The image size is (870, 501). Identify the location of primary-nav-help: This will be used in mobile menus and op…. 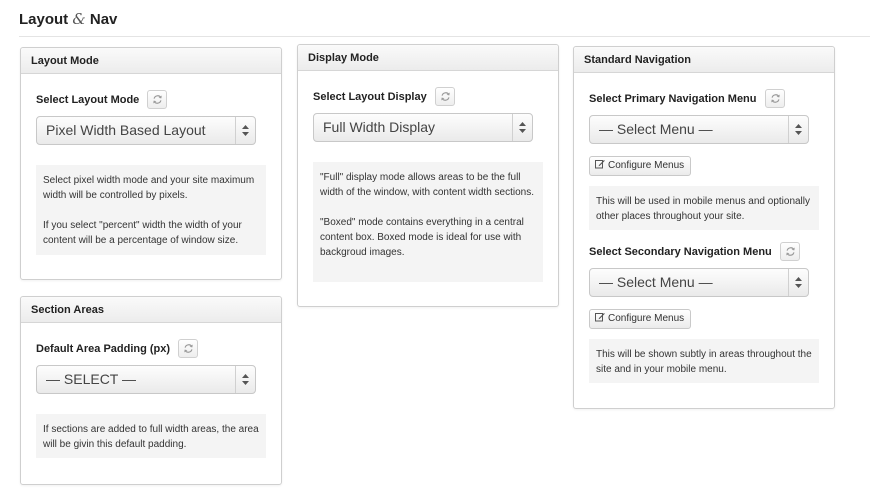
(704, 208).